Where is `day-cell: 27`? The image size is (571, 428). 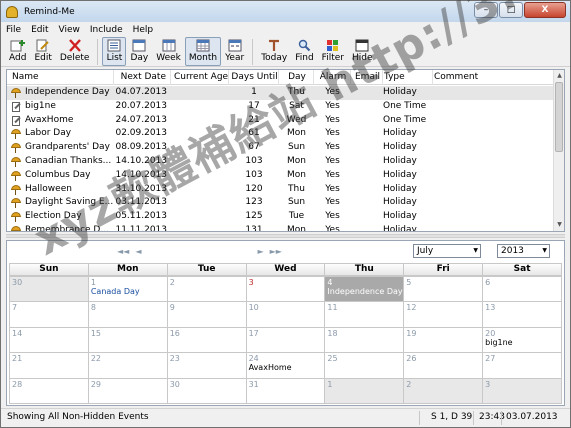 day-cell: 27 is located at coordinates (522, 366).